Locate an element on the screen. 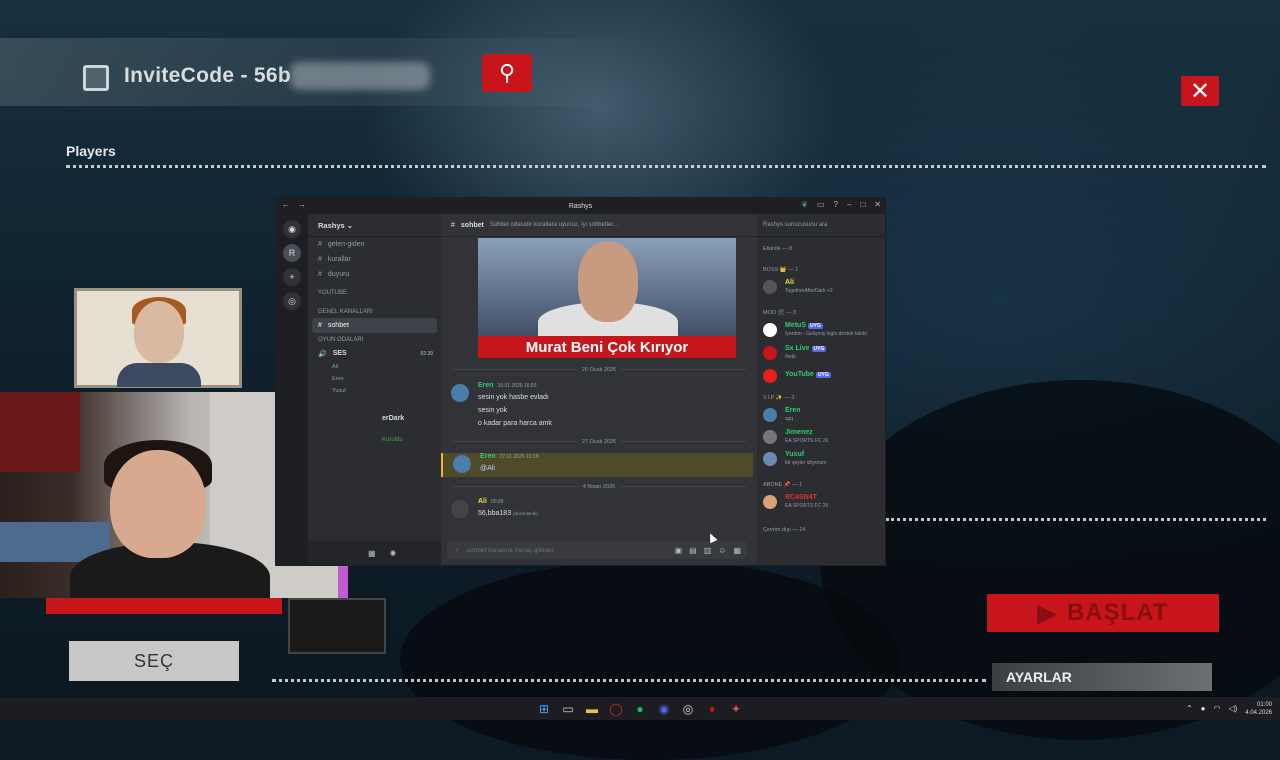  composer-input: sohbet kanalına mesaj gönder is located at coordinates (510, 550).